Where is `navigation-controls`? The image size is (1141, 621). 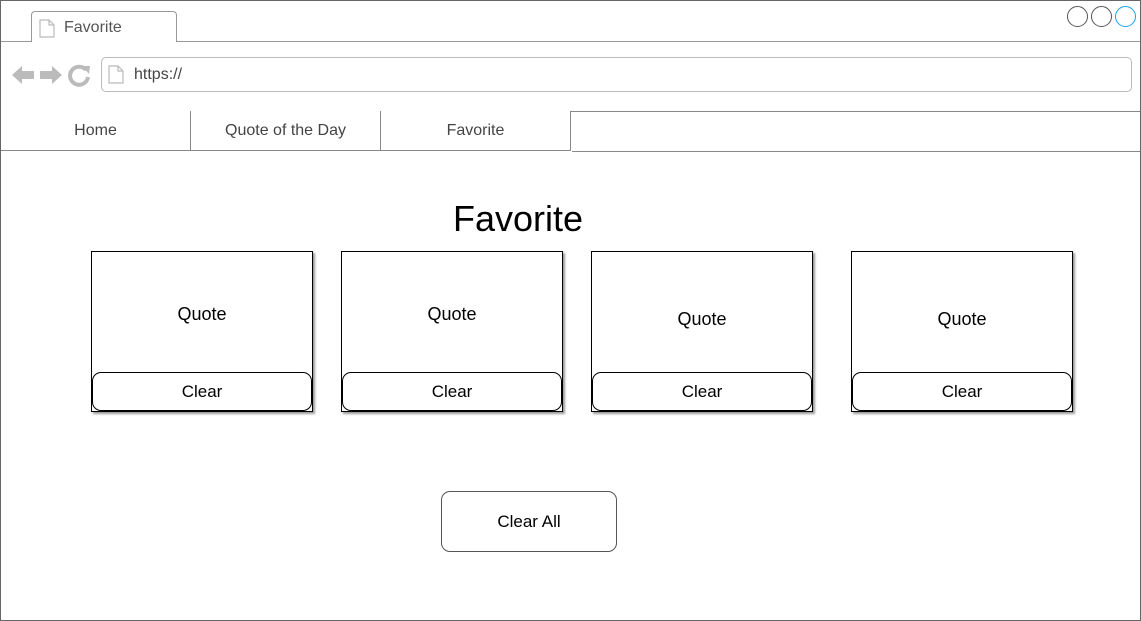 navigation-controls is located at coordinates (51, 77).